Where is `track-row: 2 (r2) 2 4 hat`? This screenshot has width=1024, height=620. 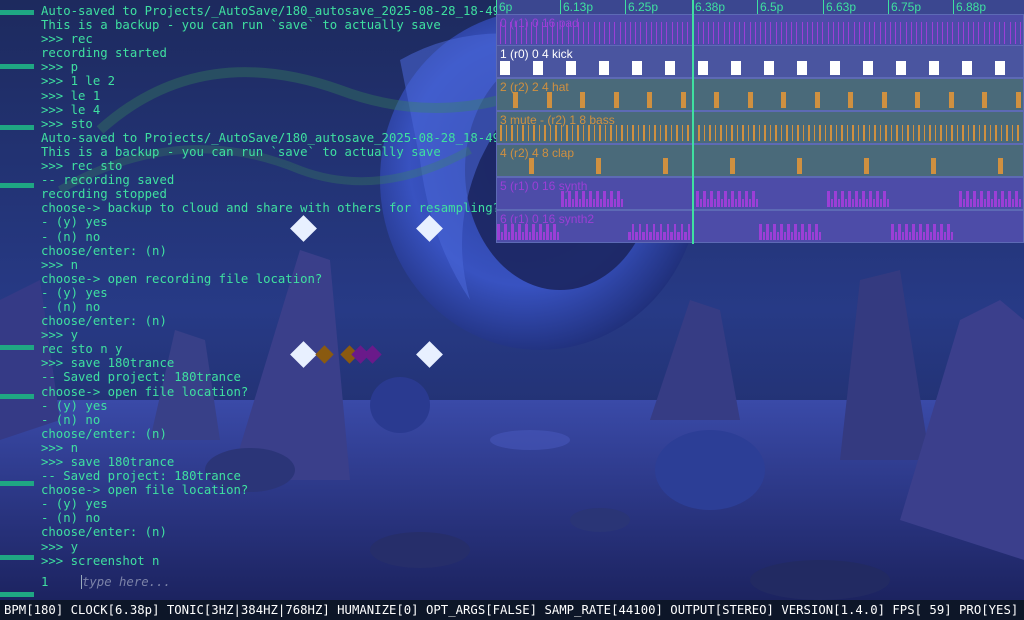
track-row: 2 (r2) 2 4 hat is located at coordinates (760, 94).